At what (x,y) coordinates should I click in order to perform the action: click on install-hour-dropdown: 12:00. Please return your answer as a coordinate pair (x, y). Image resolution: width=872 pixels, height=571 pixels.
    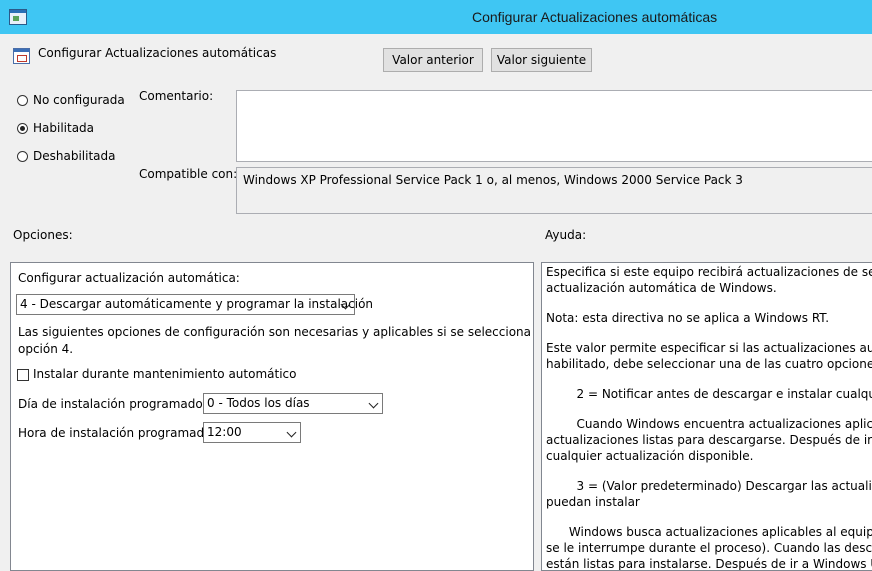
    Looking at the image, I should click on (252, 432).